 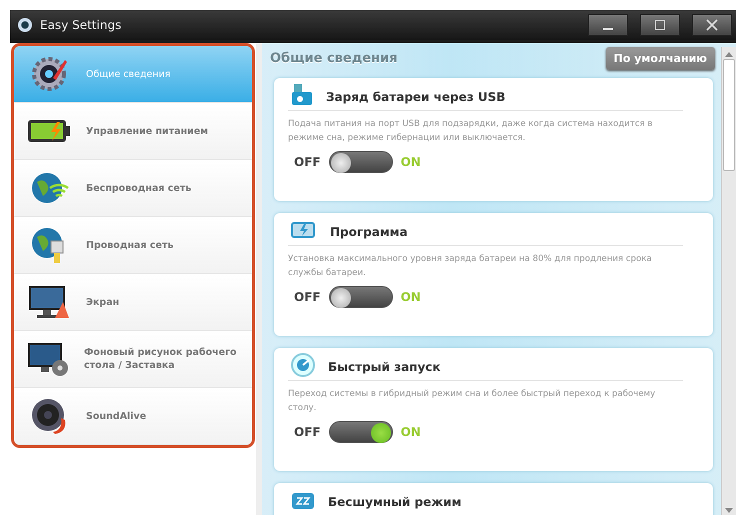 I want to click on sidebar-item: SoundAlive, so click(x=133, y=416).